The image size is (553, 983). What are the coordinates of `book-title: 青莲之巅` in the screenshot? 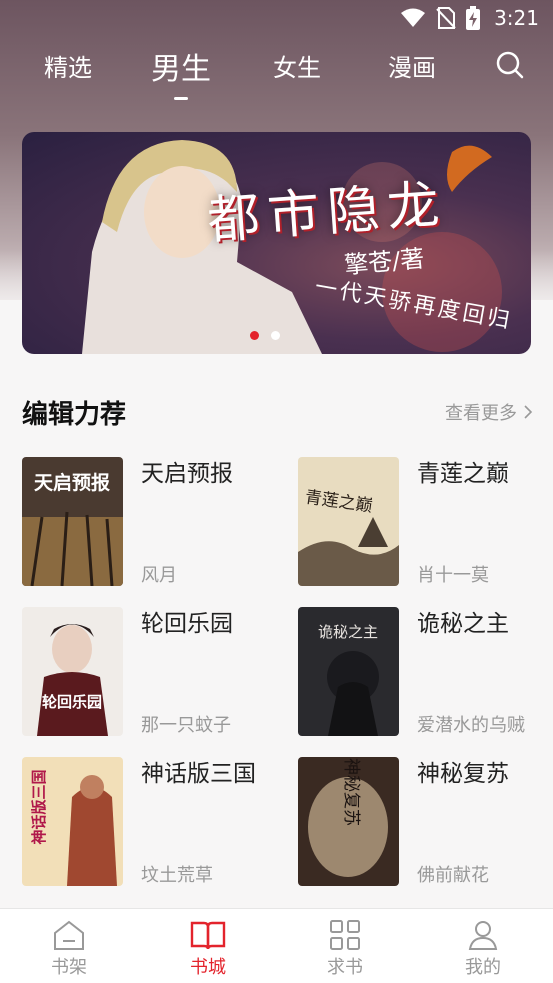 It's located at (463, 474).